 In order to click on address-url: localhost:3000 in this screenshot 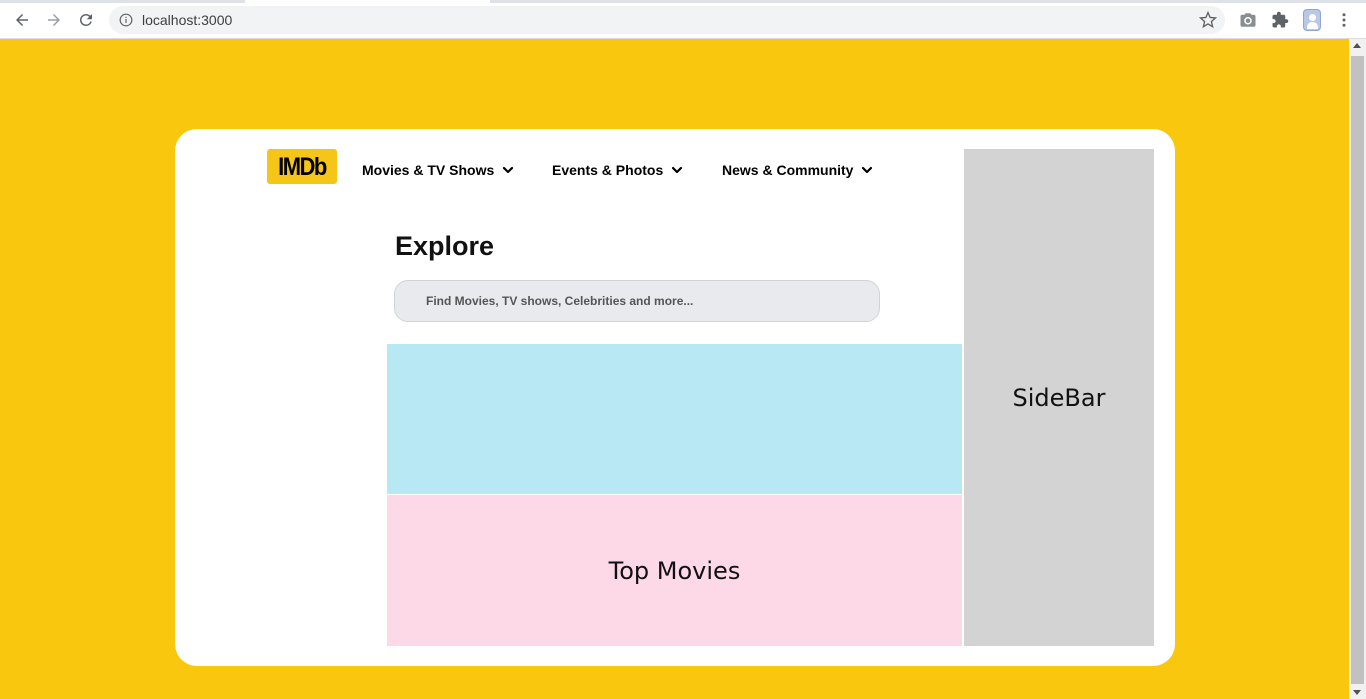, I will do `click(187, 20)`.